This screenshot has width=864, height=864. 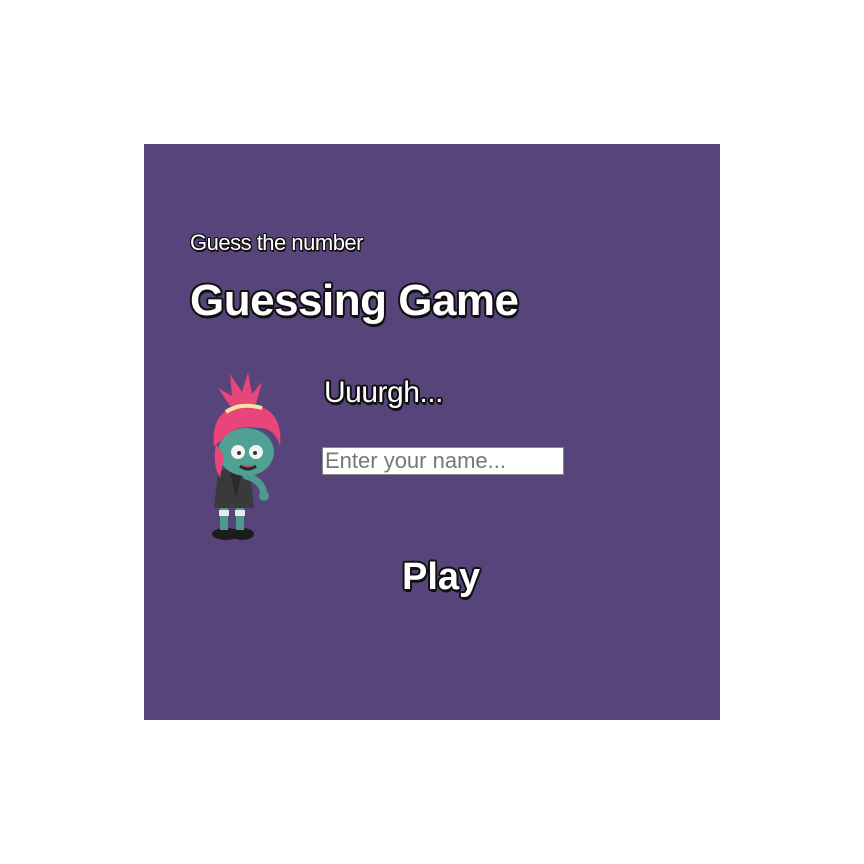 What do you see at coordinates (443, 461) in the screenshot?
I see `name-input` at bounding box center [443, 461].